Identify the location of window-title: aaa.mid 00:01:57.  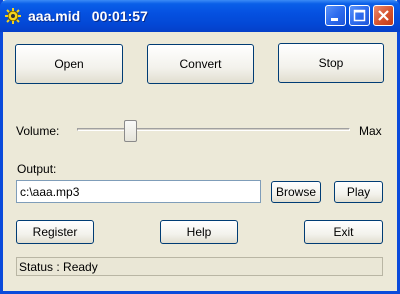
(88, 16).